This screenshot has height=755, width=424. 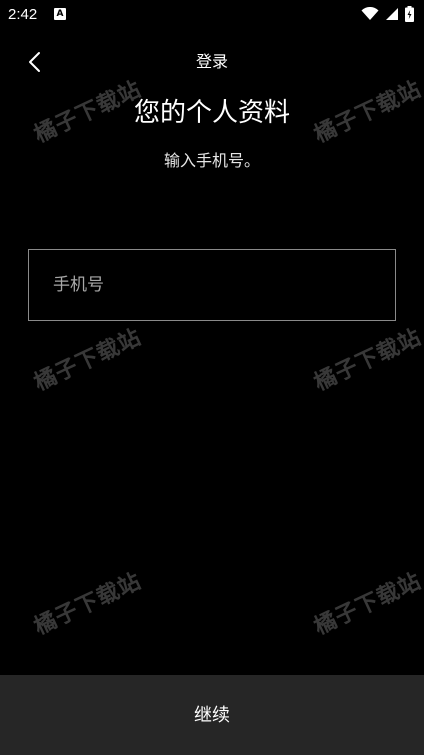 What do you see at coordinates (211, 113) in the screenshot?
I see `page-title: 您的个人资料` at bounding box center [211, 113].